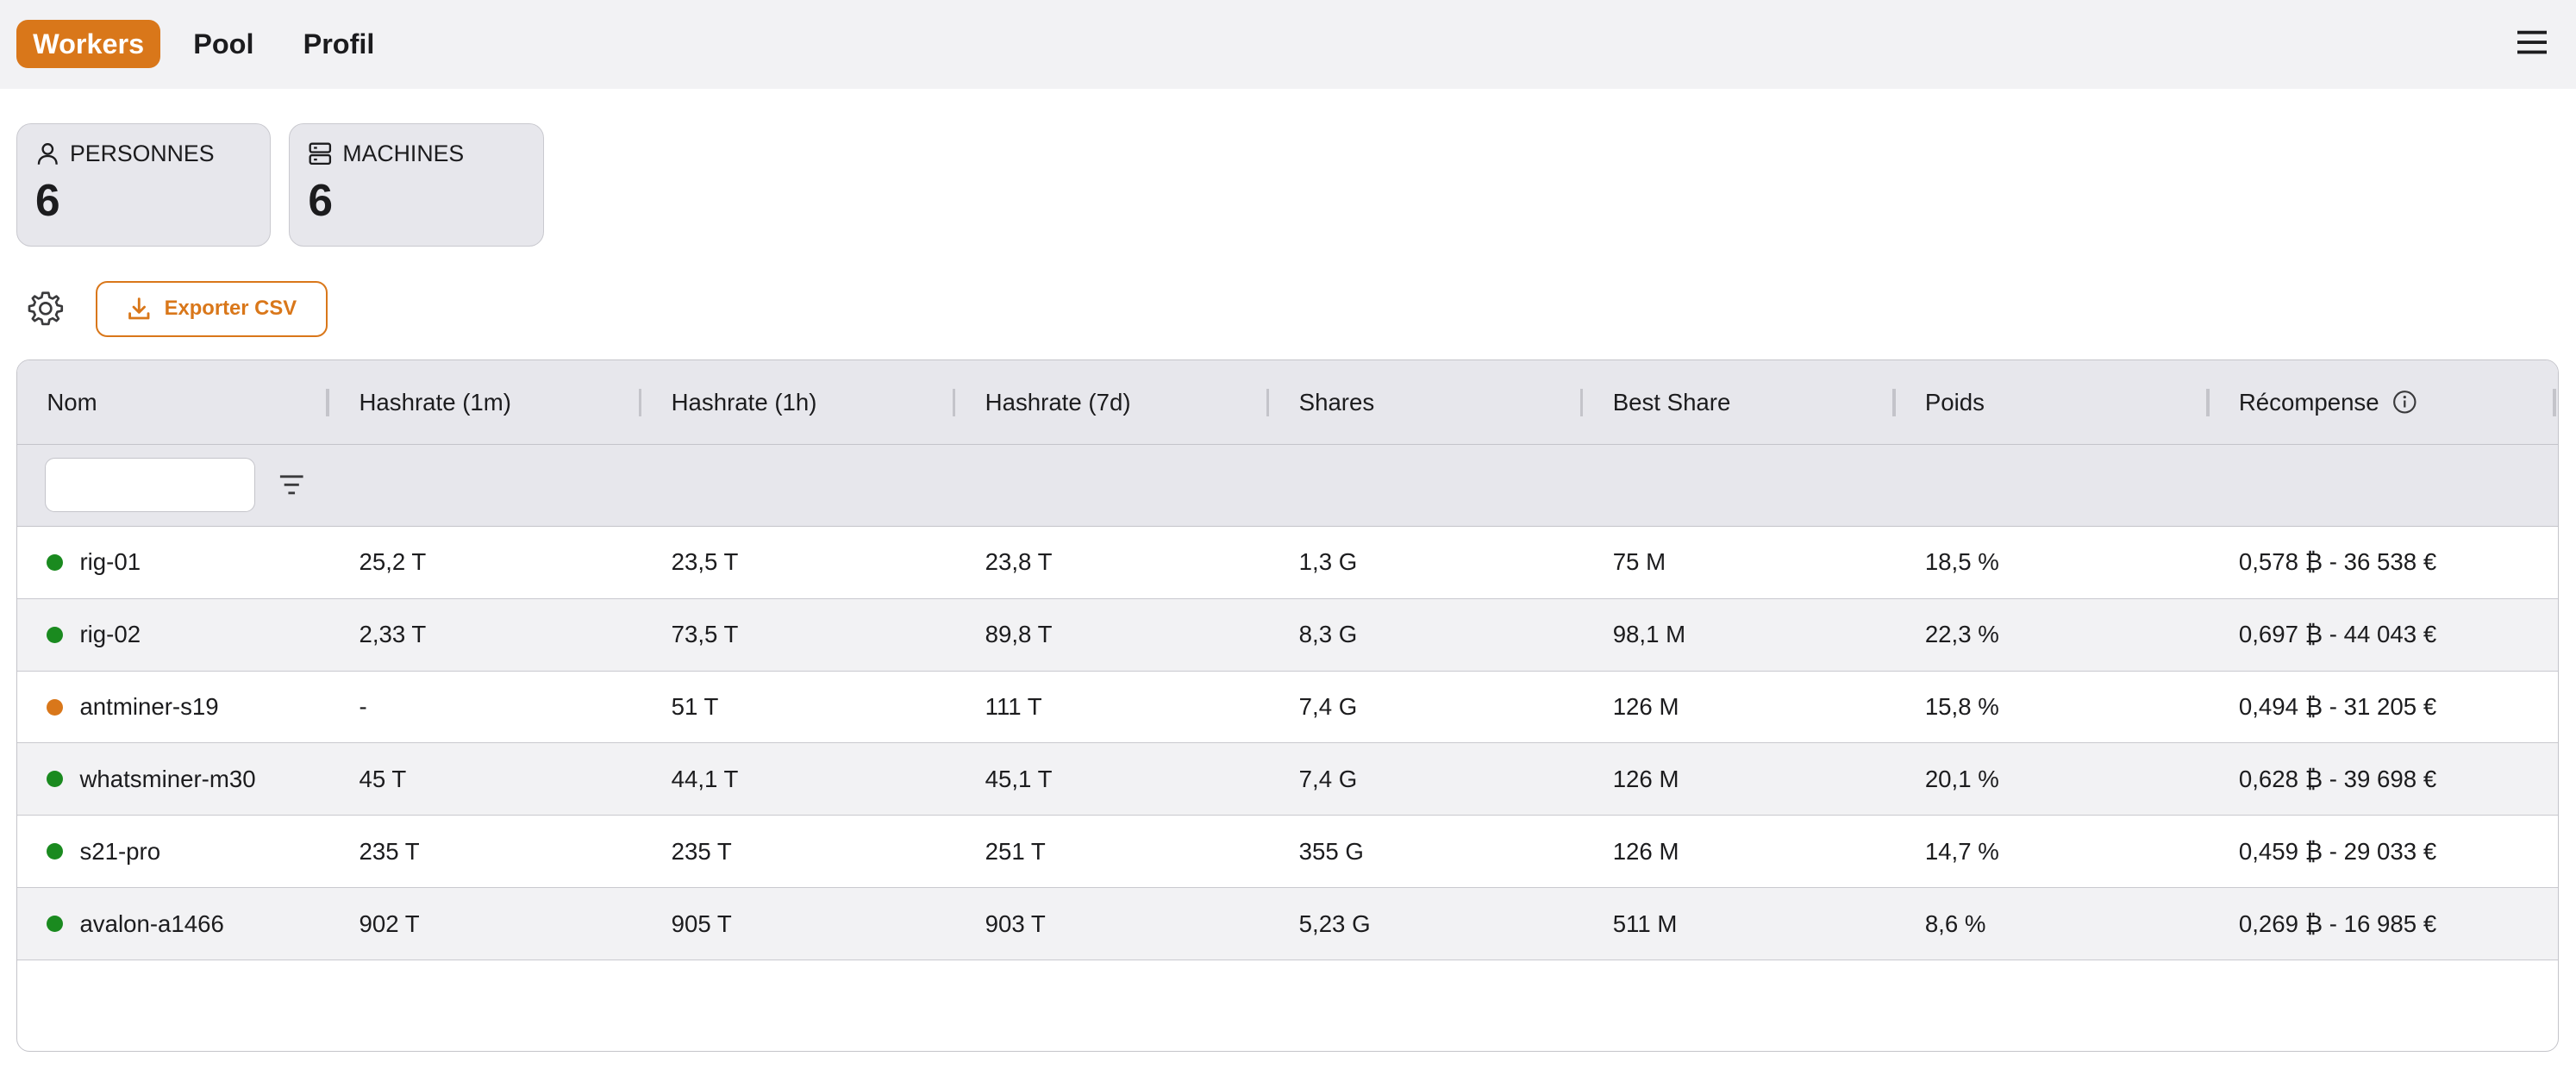 The width and height of the screenshot is (2576, 1069). Describe the element at coordinates (139, 308) in the screenshot. I see `download-icon` at that location.